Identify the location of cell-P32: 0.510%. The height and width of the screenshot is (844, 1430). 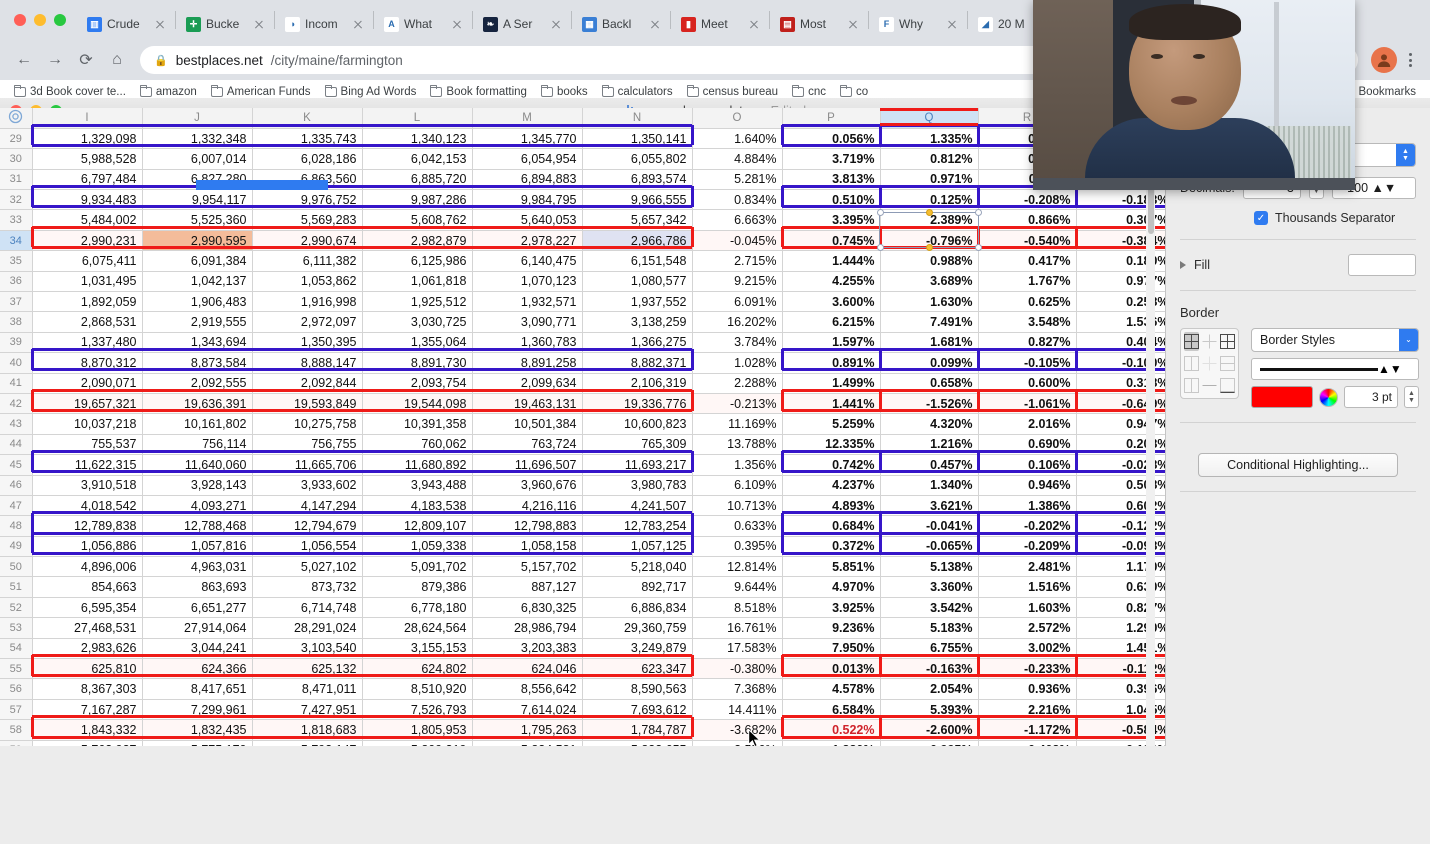
(831, 200).